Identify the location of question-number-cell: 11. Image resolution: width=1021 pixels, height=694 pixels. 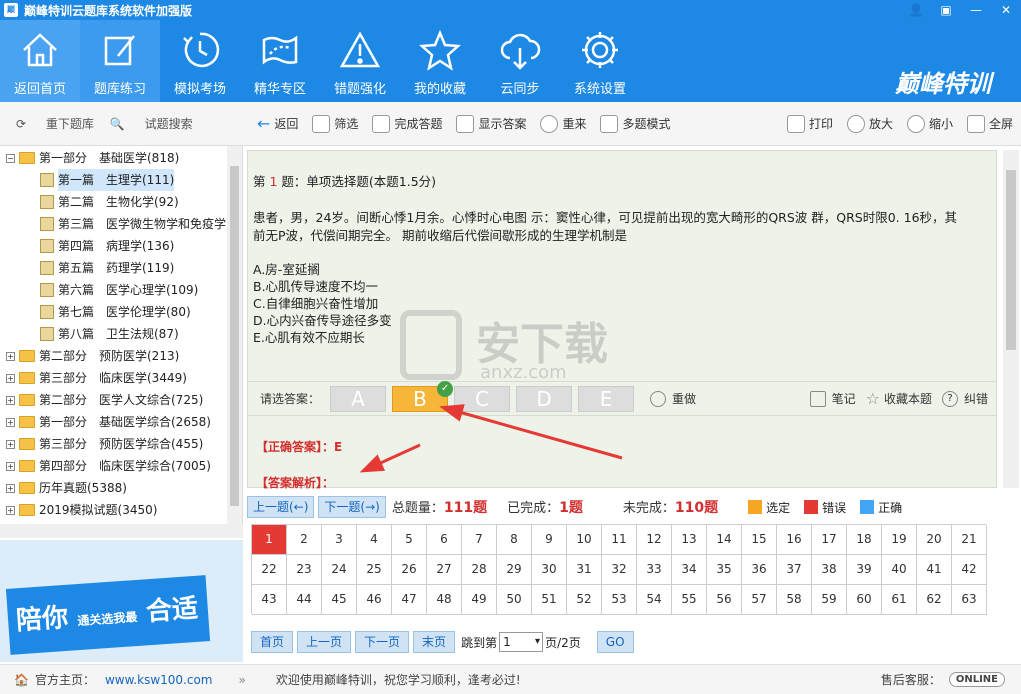
(619, 540).